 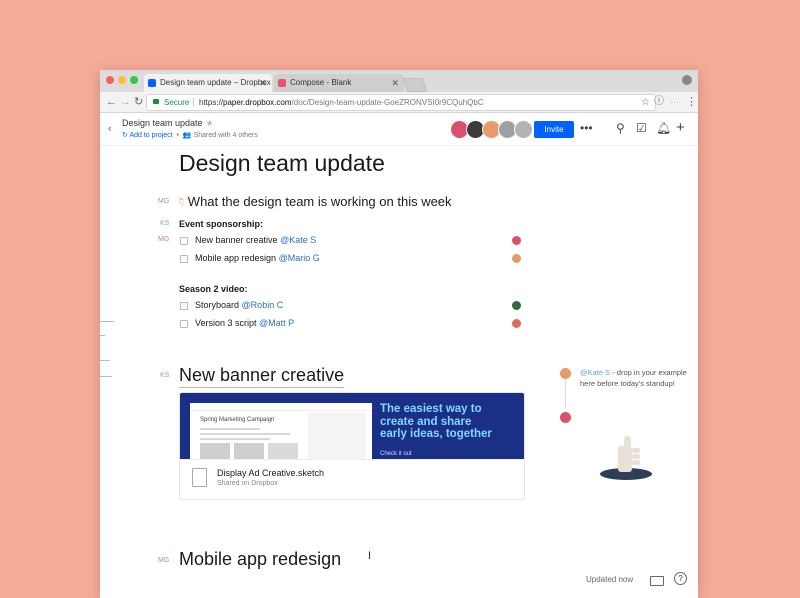 I want to click on keyboard-shortcuts-icon, so click(x=657, y=581).